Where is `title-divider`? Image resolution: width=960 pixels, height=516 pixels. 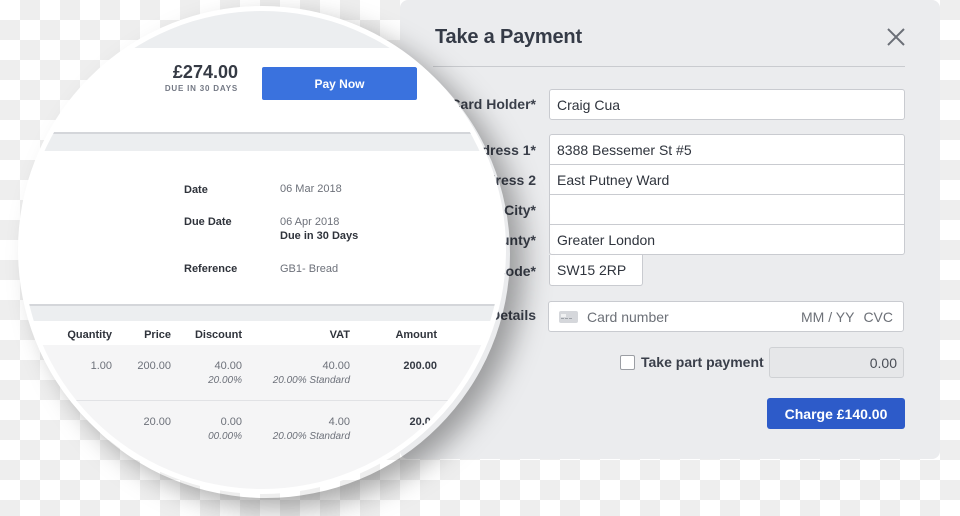 title-divider is located at coordinates (669, 66).